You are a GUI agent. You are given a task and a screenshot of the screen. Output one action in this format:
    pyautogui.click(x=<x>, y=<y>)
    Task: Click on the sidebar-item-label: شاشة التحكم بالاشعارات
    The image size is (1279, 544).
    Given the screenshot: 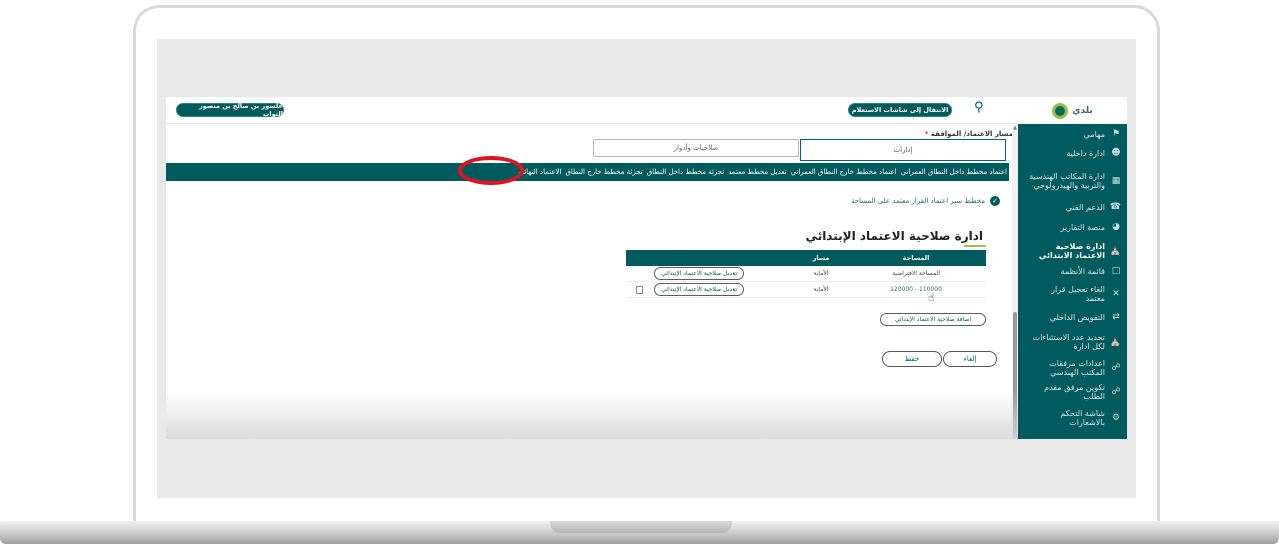 What is the action you would take?
    pyautogui.click(x=1082, y=418)
    